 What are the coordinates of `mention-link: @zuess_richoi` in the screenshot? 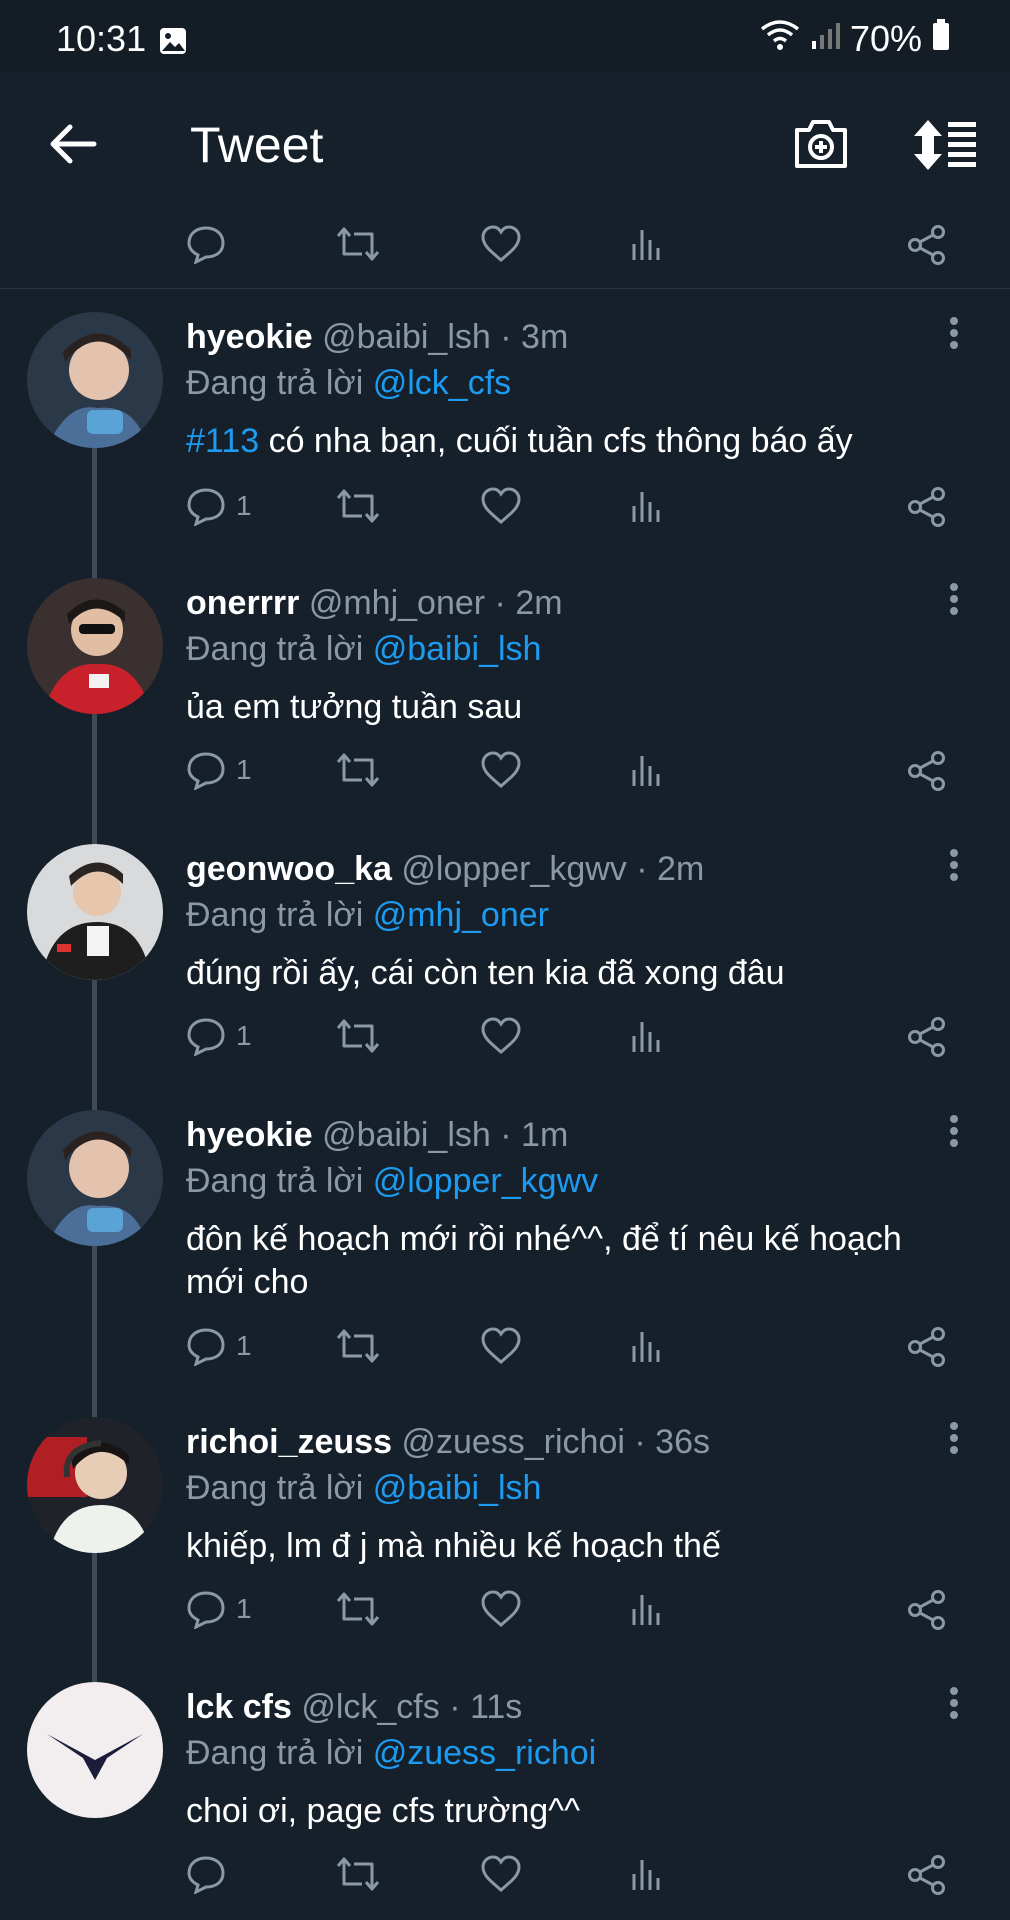 It's located at (485, 1753).